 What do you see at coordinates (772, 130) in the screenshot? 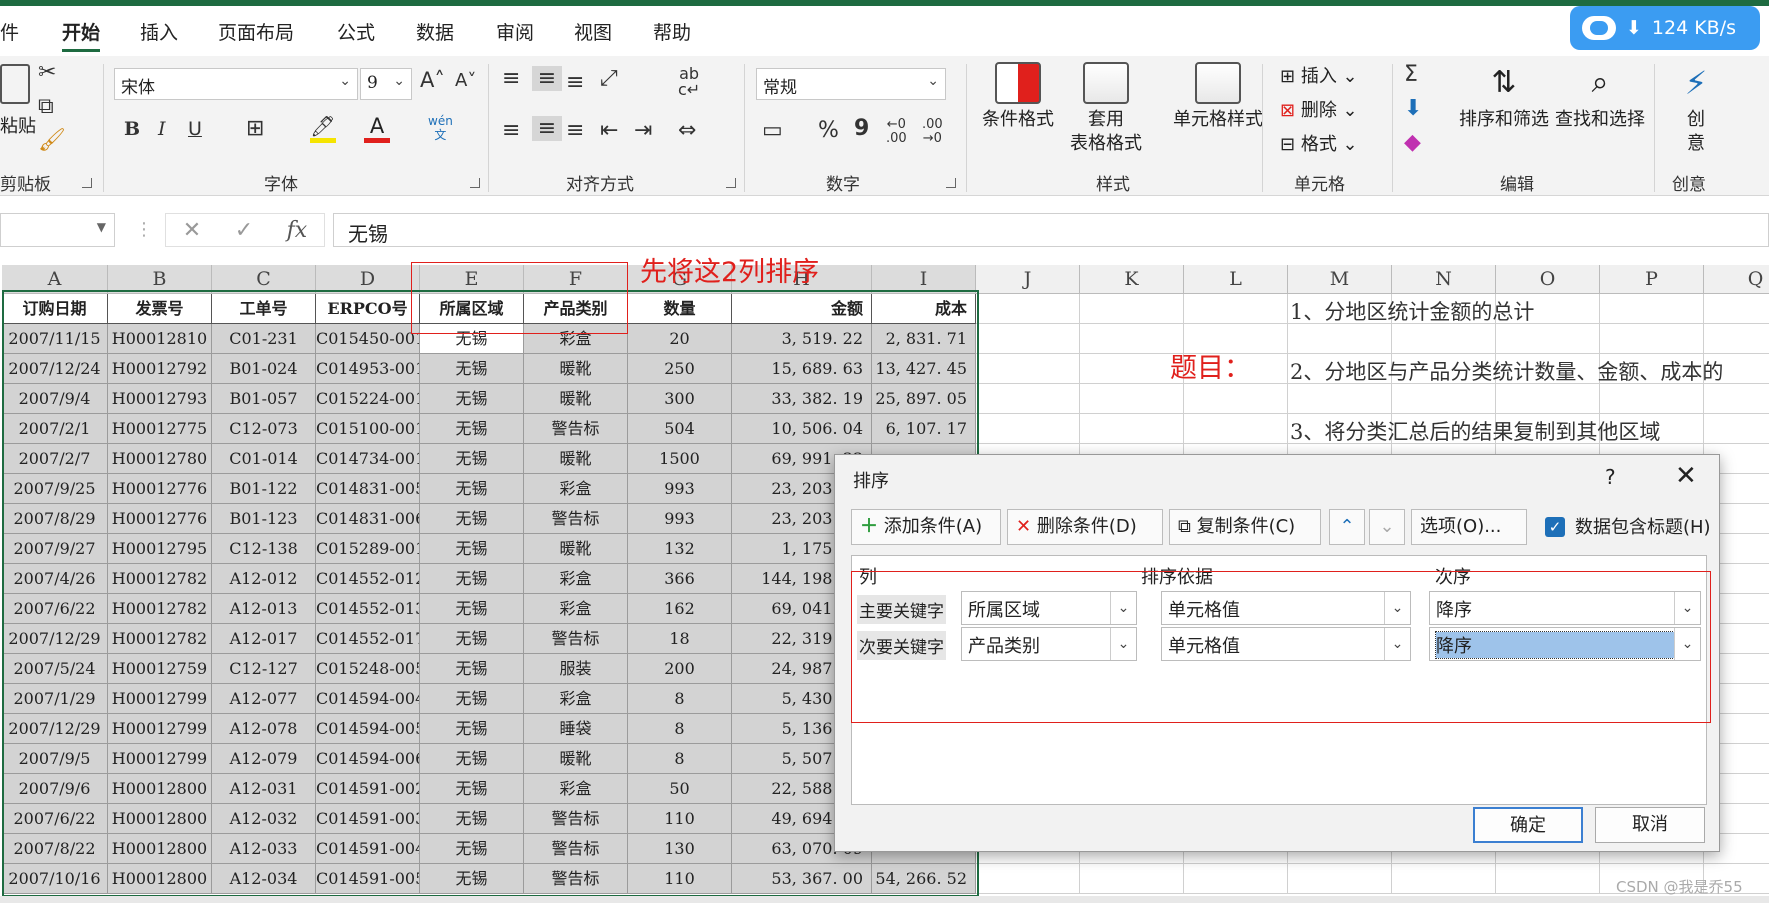
I see `currency-icon: ▭` at bounding box center [772, 130].